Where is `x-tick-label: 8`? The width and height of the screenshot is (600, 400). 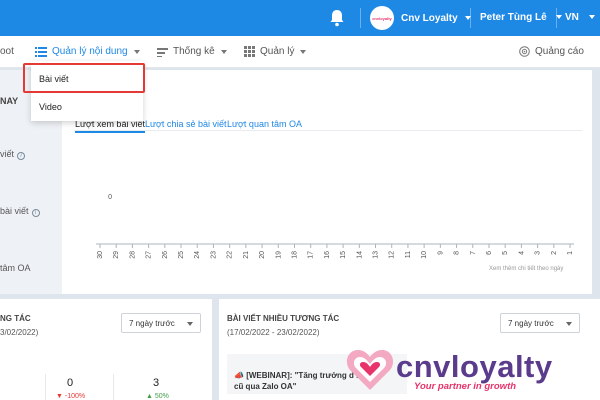 x-tick-label: 8 is located at coordinates (457, 253).